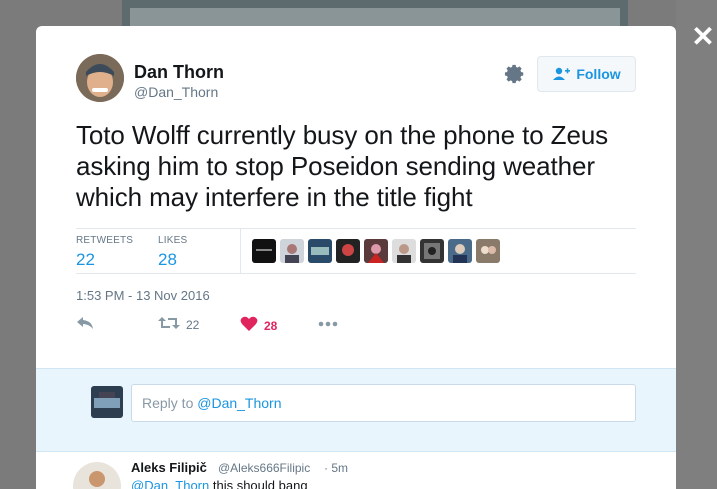 The height and width of the screenshot is (489, 717). Describe the element at coordinates (85, 259) in the screenshot. I see `retweets-count: 22` at that location.